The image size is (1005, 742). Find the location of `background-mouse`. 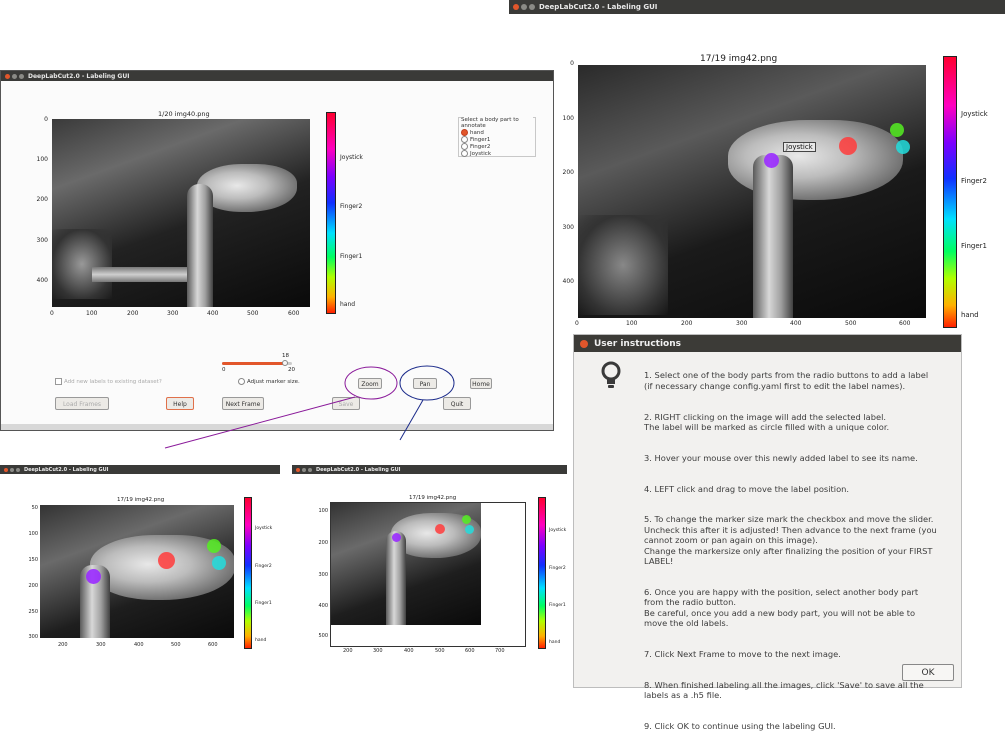

background-mouse is located at coordinates (623, 265).